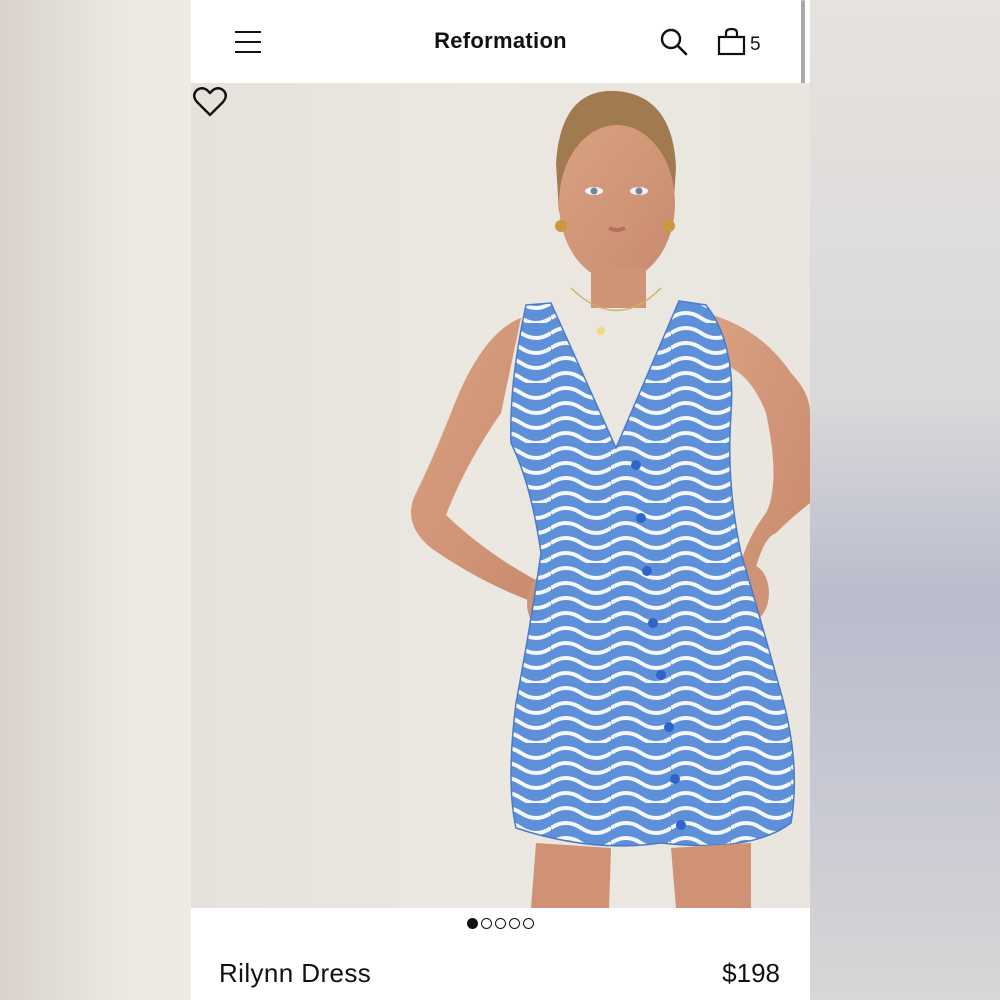 This screenshot has width=1000, height=1000. I want to click on search-icon, so click(674, 42).